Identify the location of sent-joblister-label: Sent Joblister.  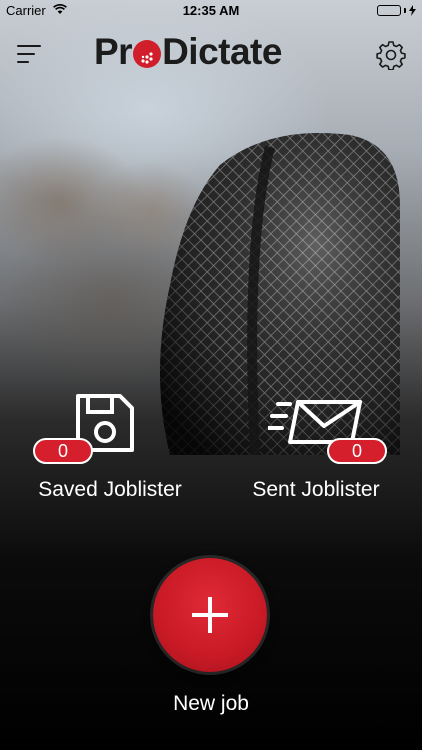
(316, 489).